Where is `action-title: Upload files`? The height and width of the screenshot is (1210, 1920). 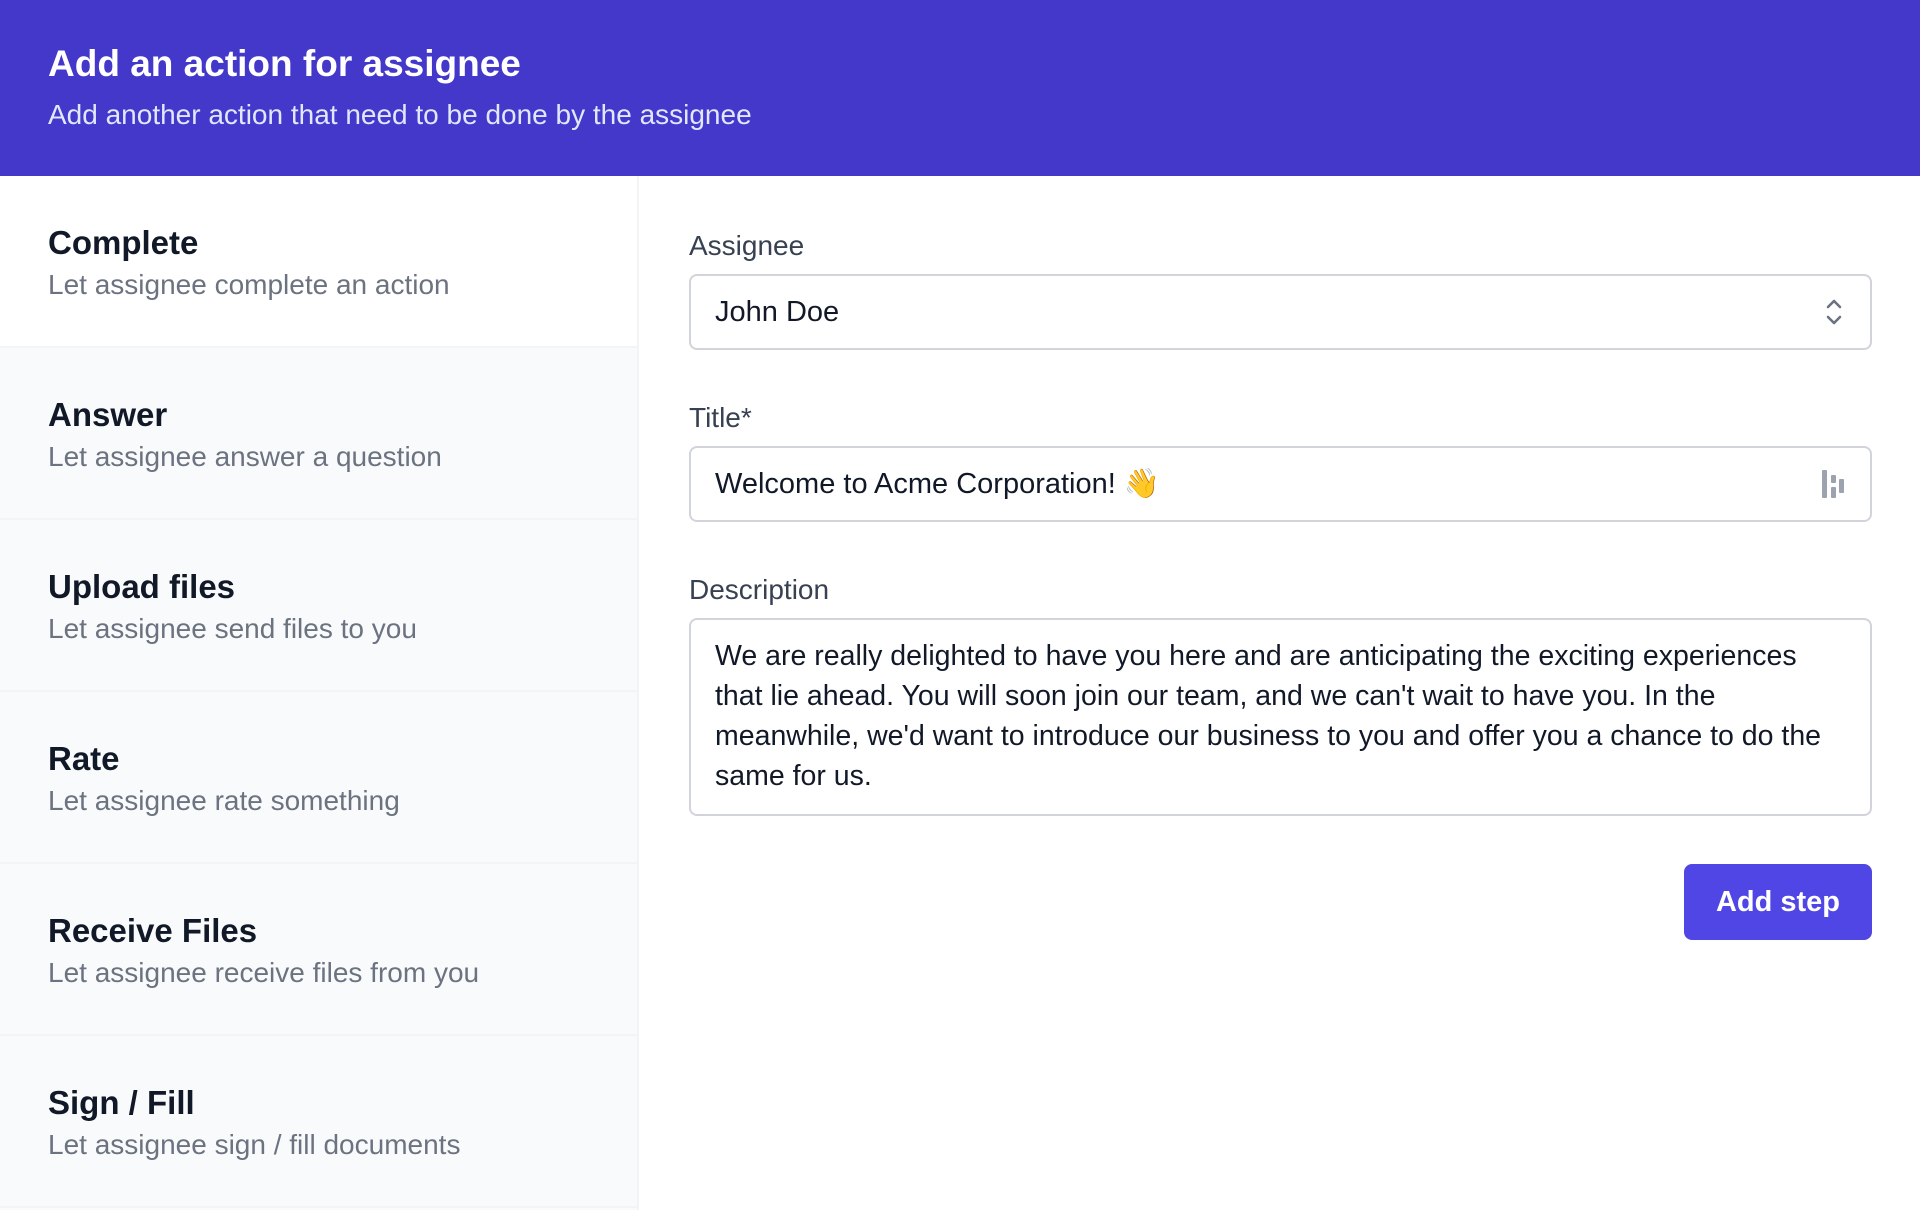
action-title: Upload files is located at coordinates (142, 586).